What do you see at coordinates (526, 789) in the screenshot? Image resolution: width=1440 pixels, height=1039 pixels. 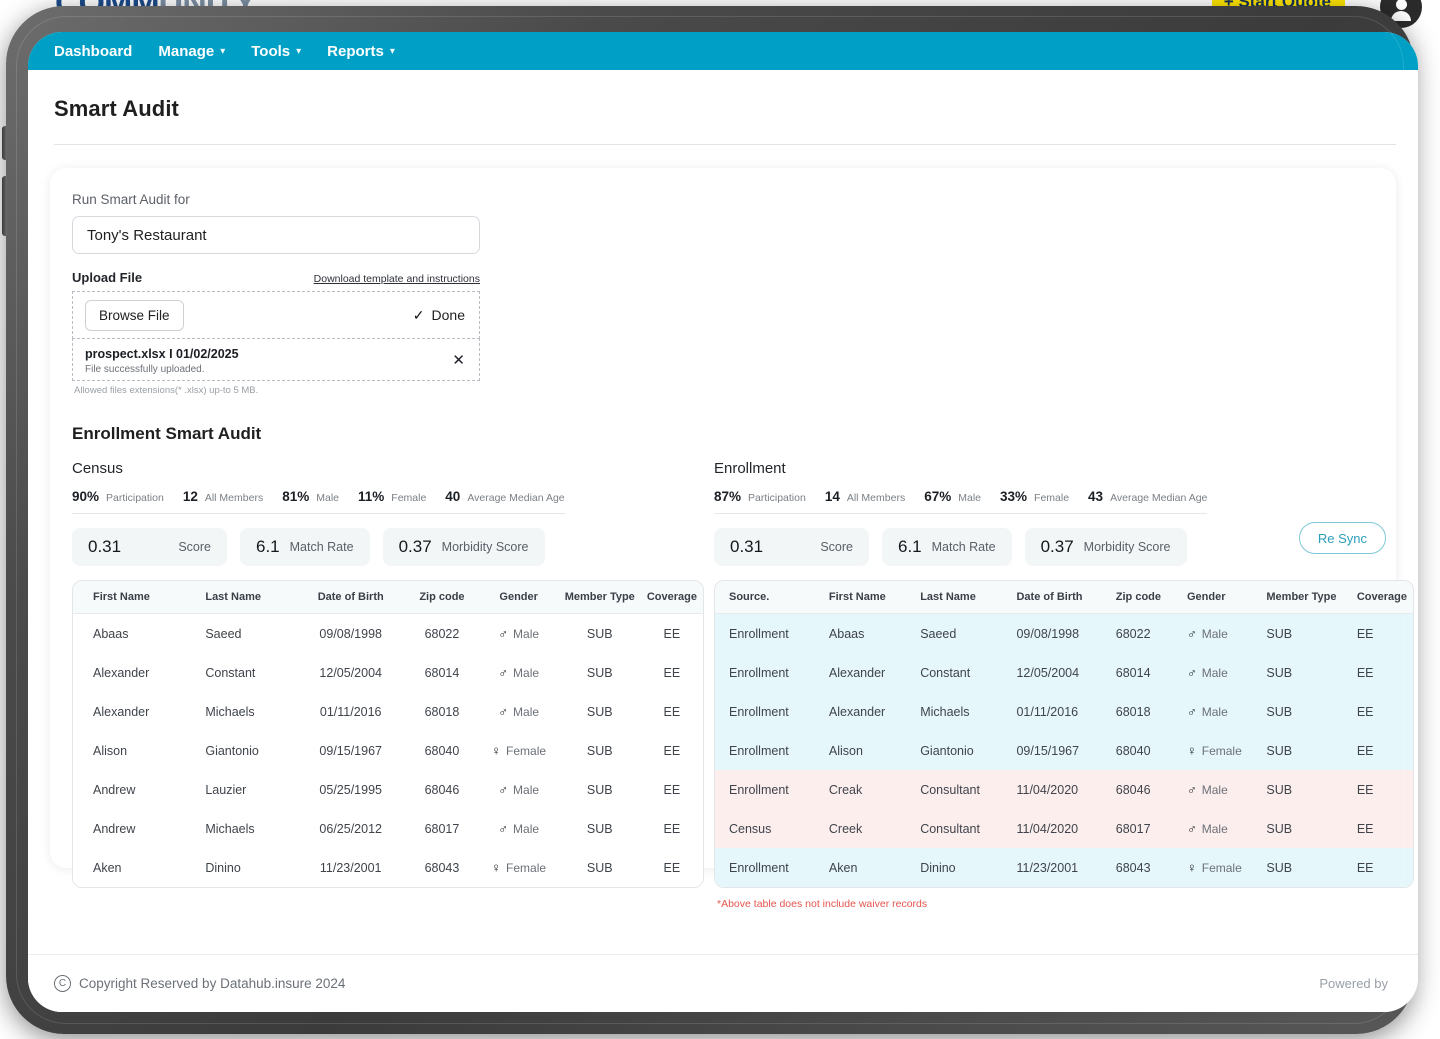 I see `gender-label: Male` at bounding box center [526, 789].